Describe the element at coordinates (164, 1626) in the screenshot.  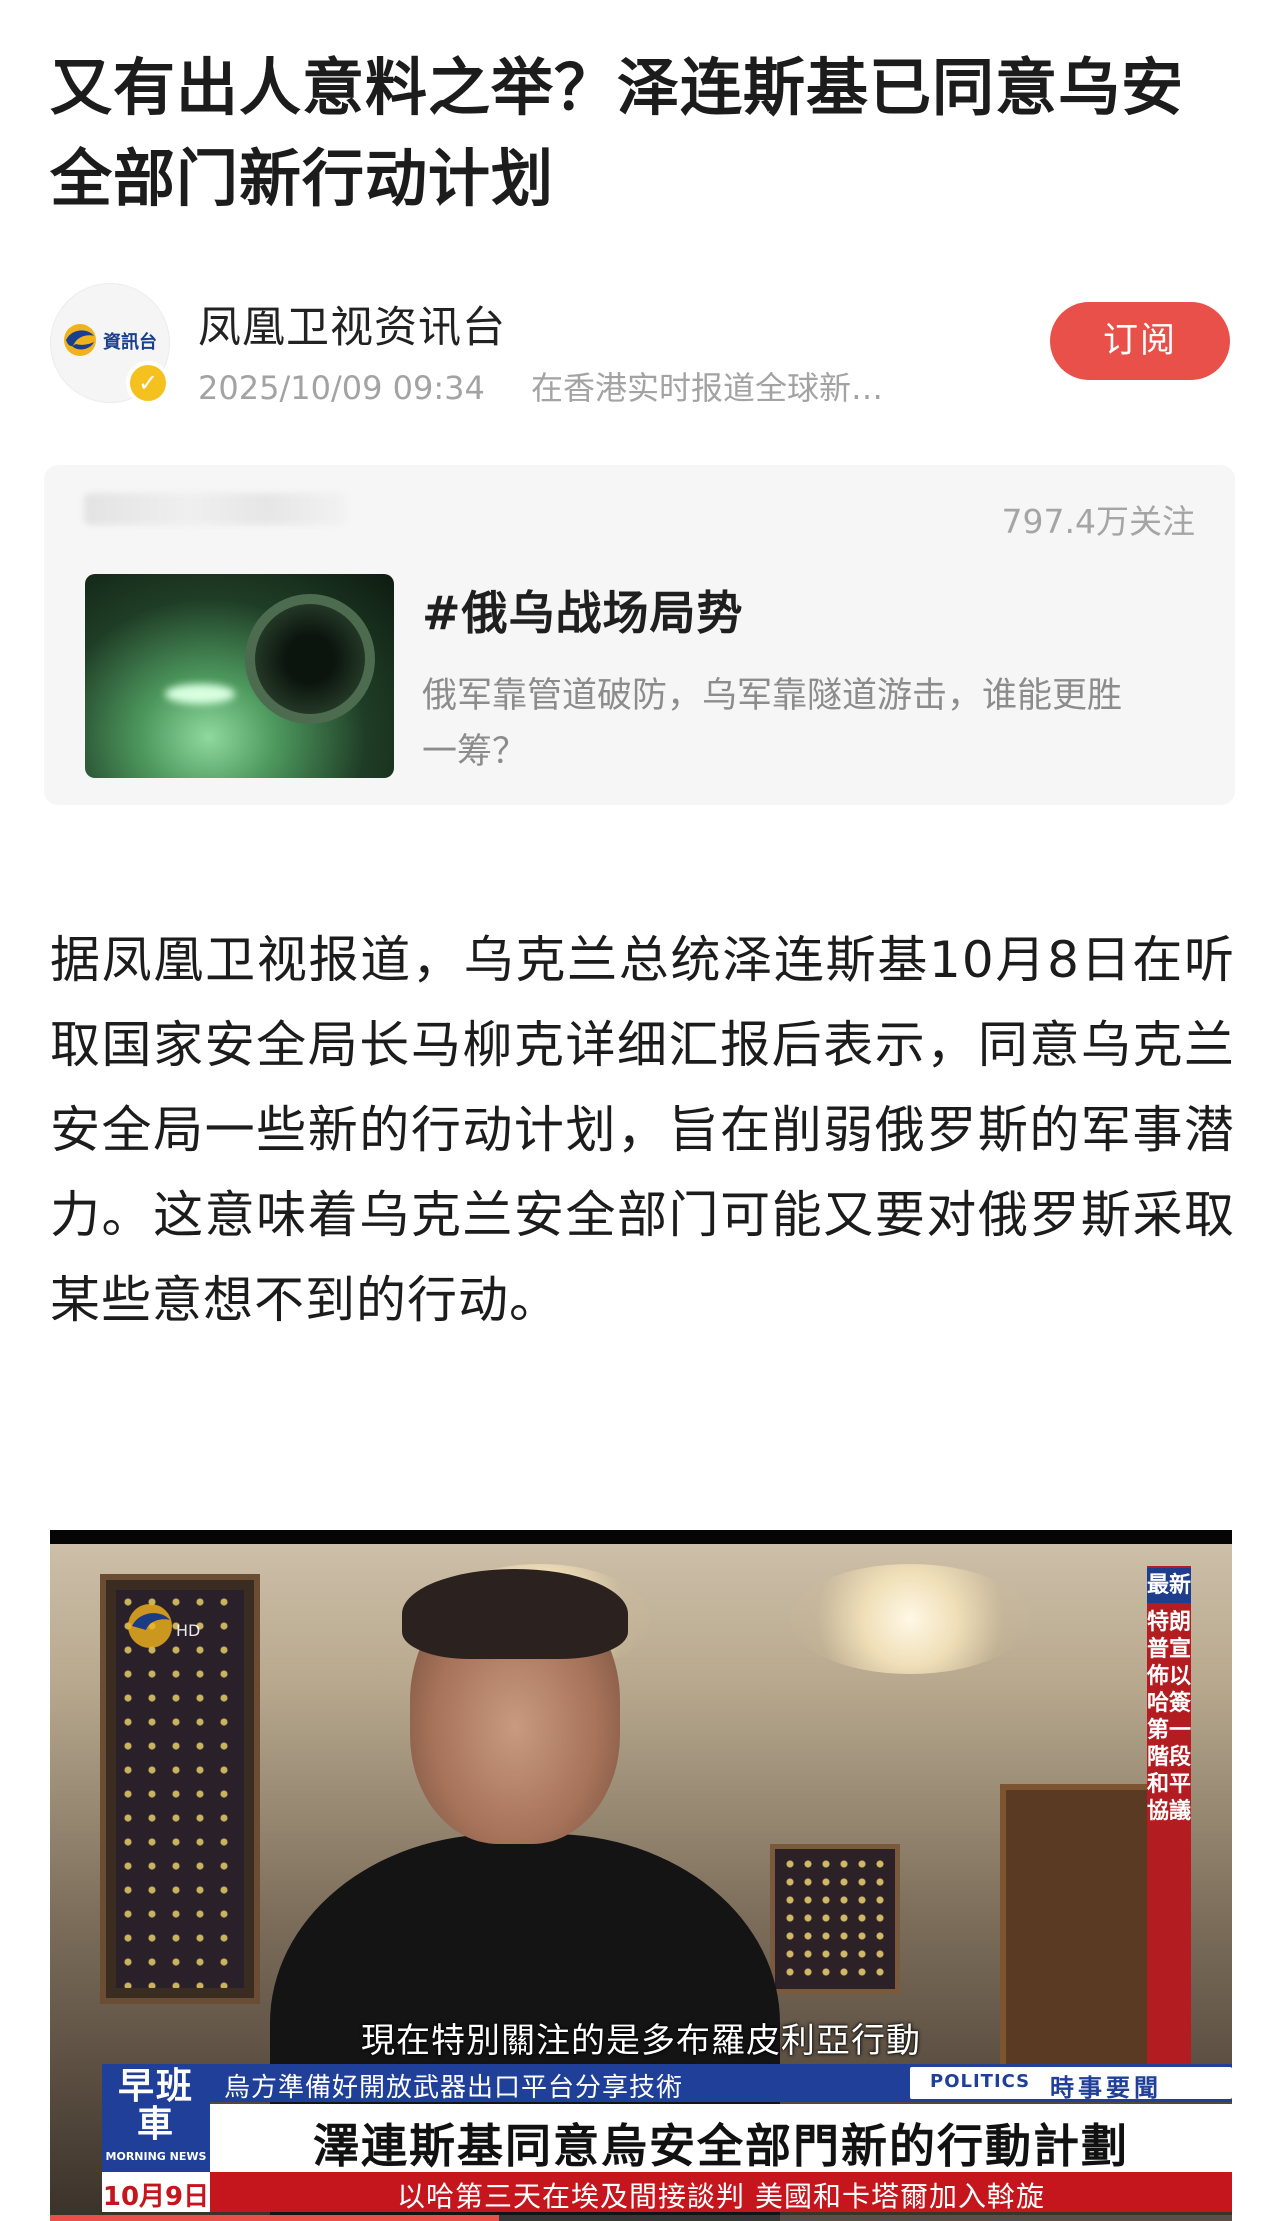
I see `phoenix-watermark-icon: HD` at that location.